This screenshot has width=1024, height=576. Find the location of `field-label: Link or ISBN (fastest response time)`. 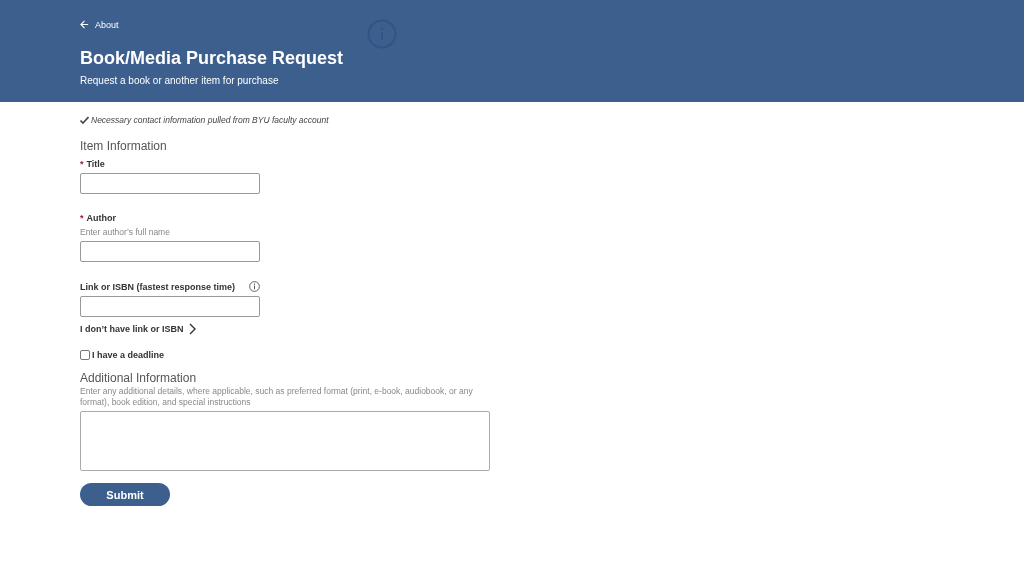

field-label: Link or ISBN (fastest response time) is located at coordinates (158, 286).